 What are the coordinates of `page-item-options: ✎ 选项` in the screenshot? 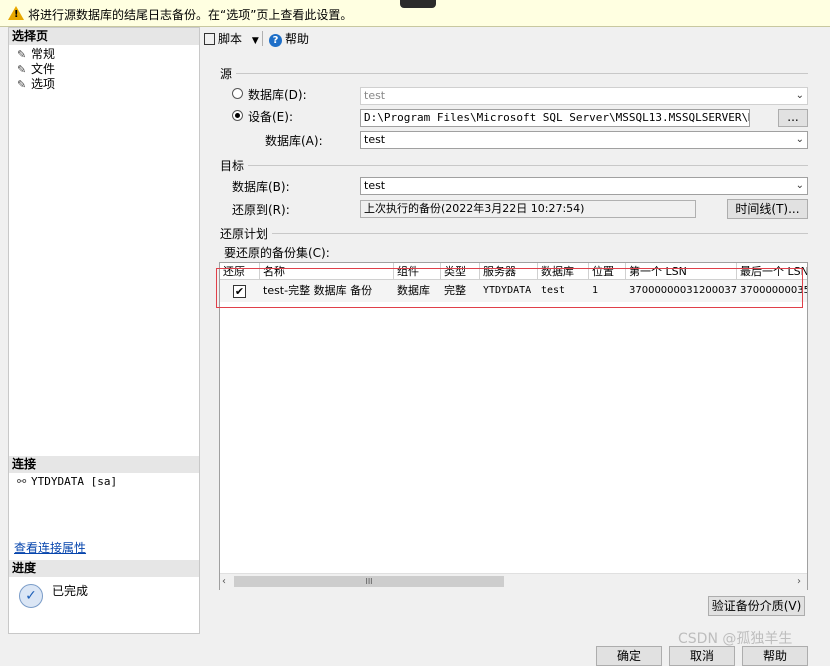 It's located at (36, 83).